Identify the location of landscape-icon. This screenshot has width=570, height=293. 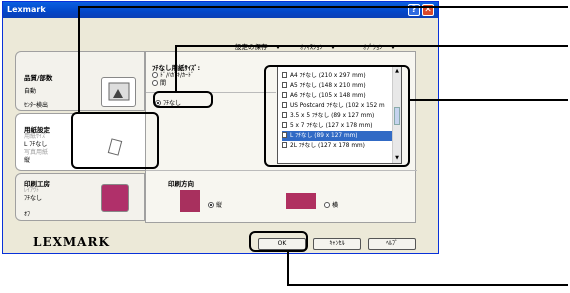
(301, 201).